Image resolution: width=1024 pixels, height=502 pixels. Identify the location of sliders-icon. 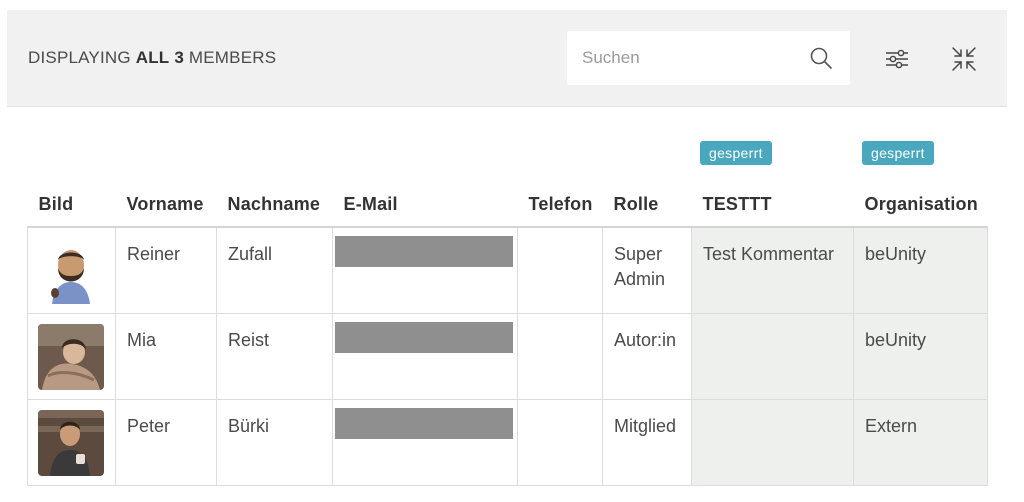
(897, 59).